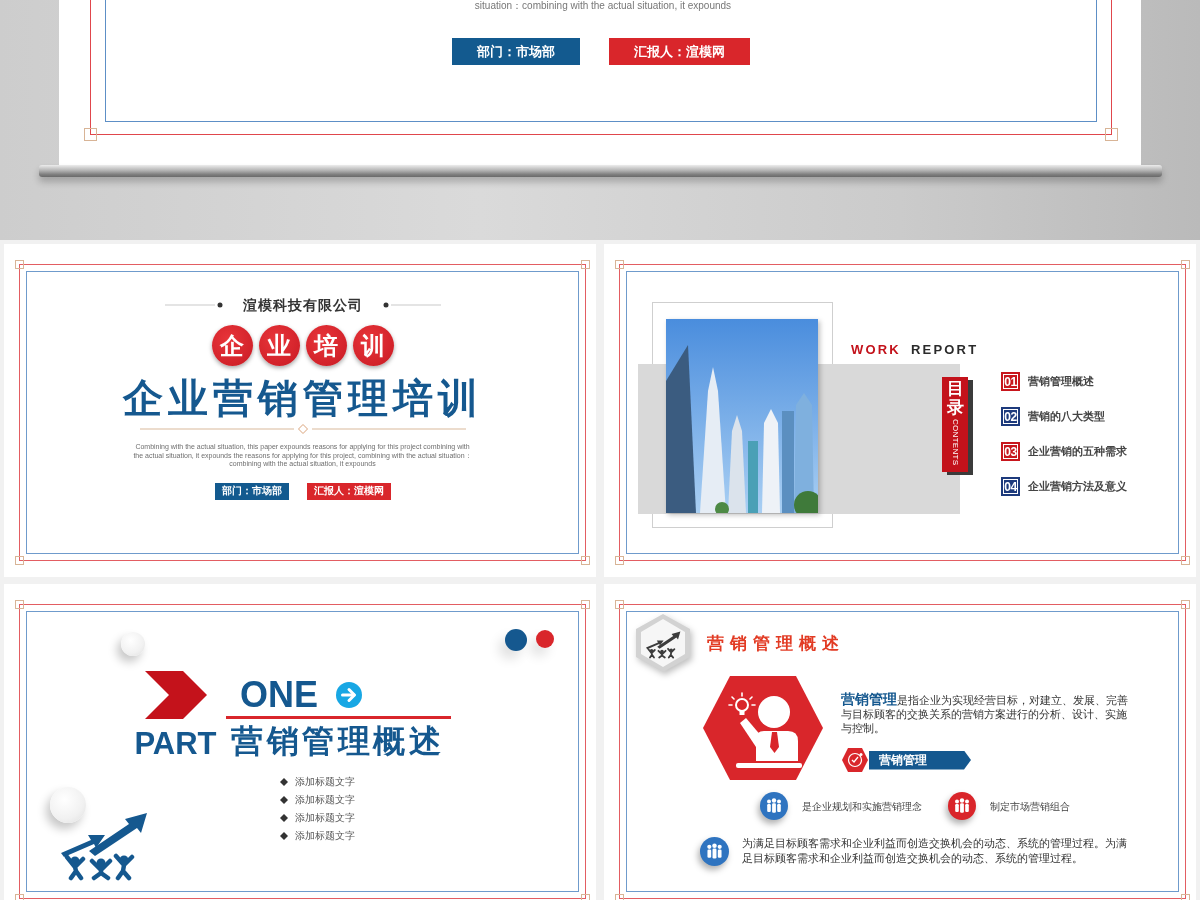 This screenshot has width=1200, height=900. Describe the element at coordinates (603, 5) in the screenshot. I see `description-text: situation：combining with the actual situation, it expounds` at that location.